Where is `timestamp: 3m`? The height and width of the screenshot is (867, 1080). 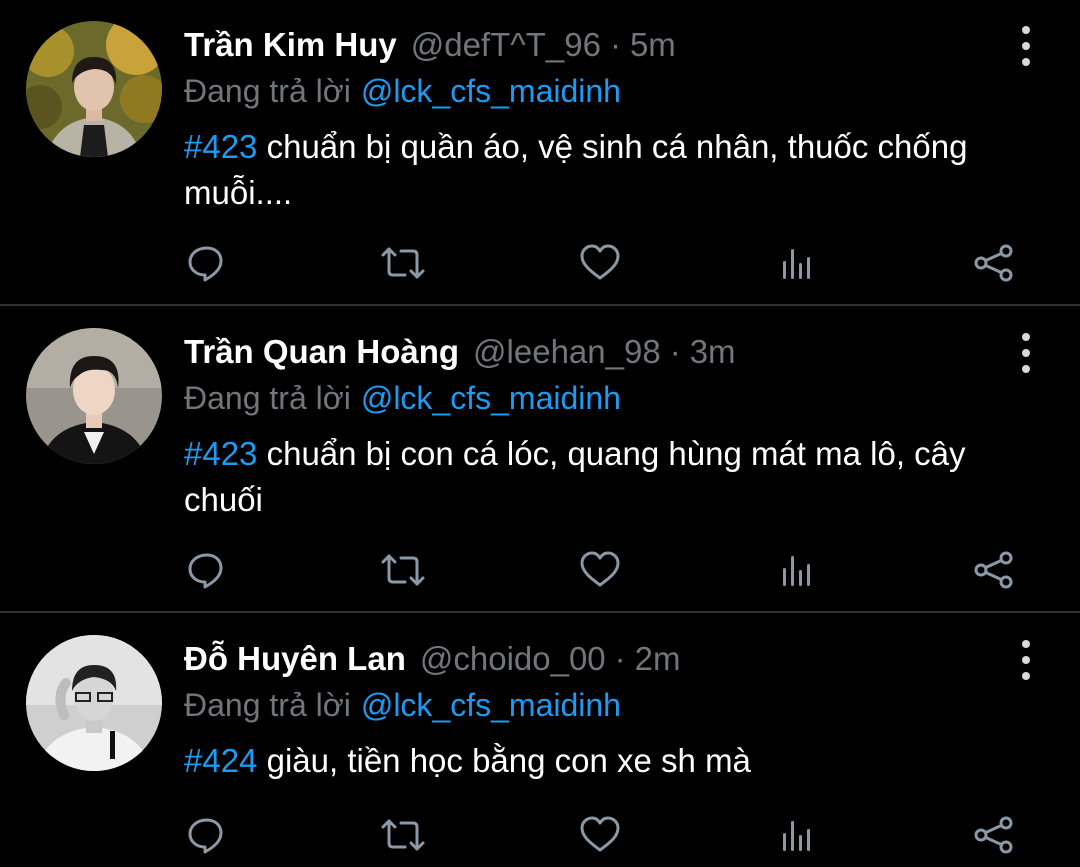
timestamp: 3m is located at coordinates (713, 352).